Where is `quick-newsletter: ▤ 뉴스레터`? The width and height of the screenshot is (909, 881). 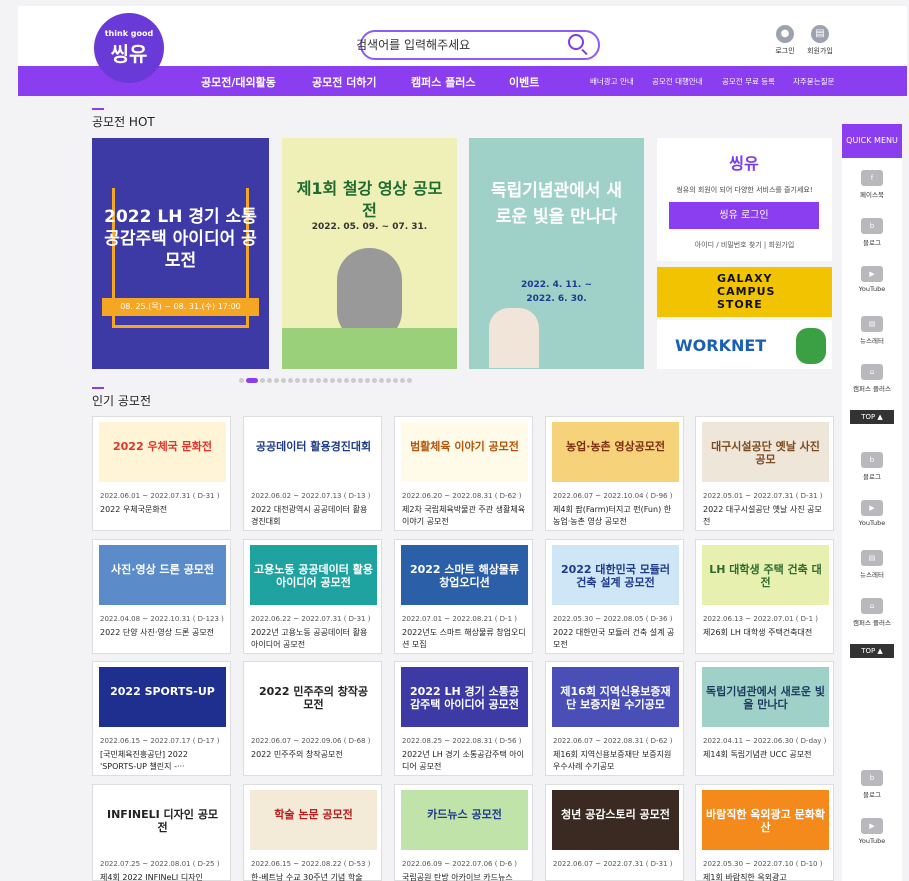
quick-newsletter: ▤ 뉴스레터 is located at coordinates (872, 330).